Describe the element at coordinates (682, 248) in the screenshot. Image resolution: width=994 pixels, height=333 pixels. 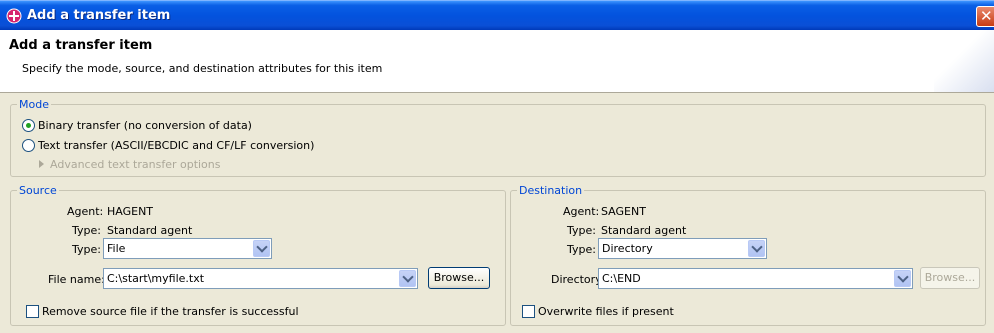
I see `destination-type-select: Directory` at that location.